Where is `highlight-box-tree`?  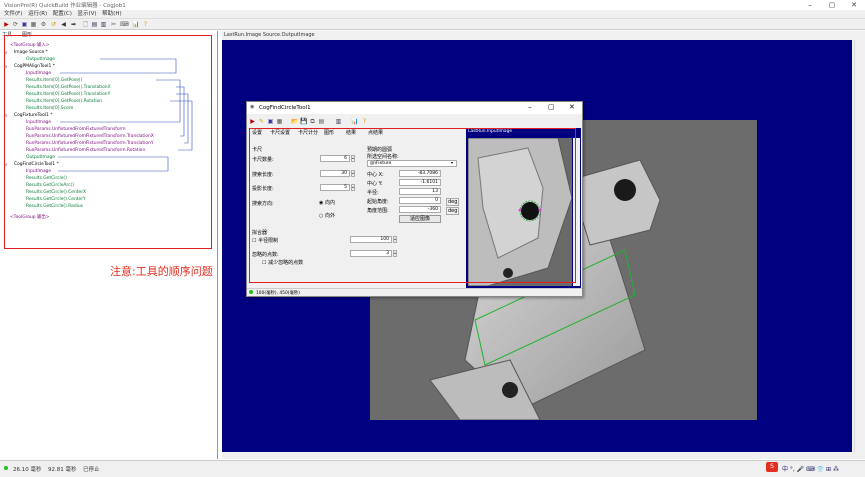
highlight-box-tree is located at coordinates (108, 142).